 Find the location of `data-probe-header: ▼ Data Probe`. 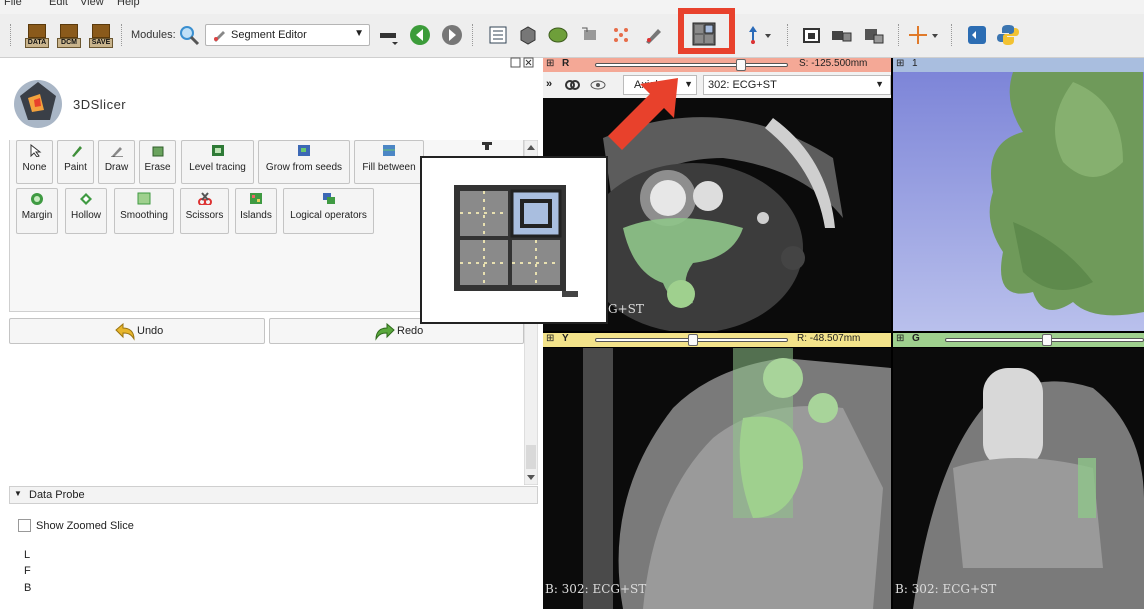

data-probe-header: ▼ Data Probe is located at coordinates (273, 495).